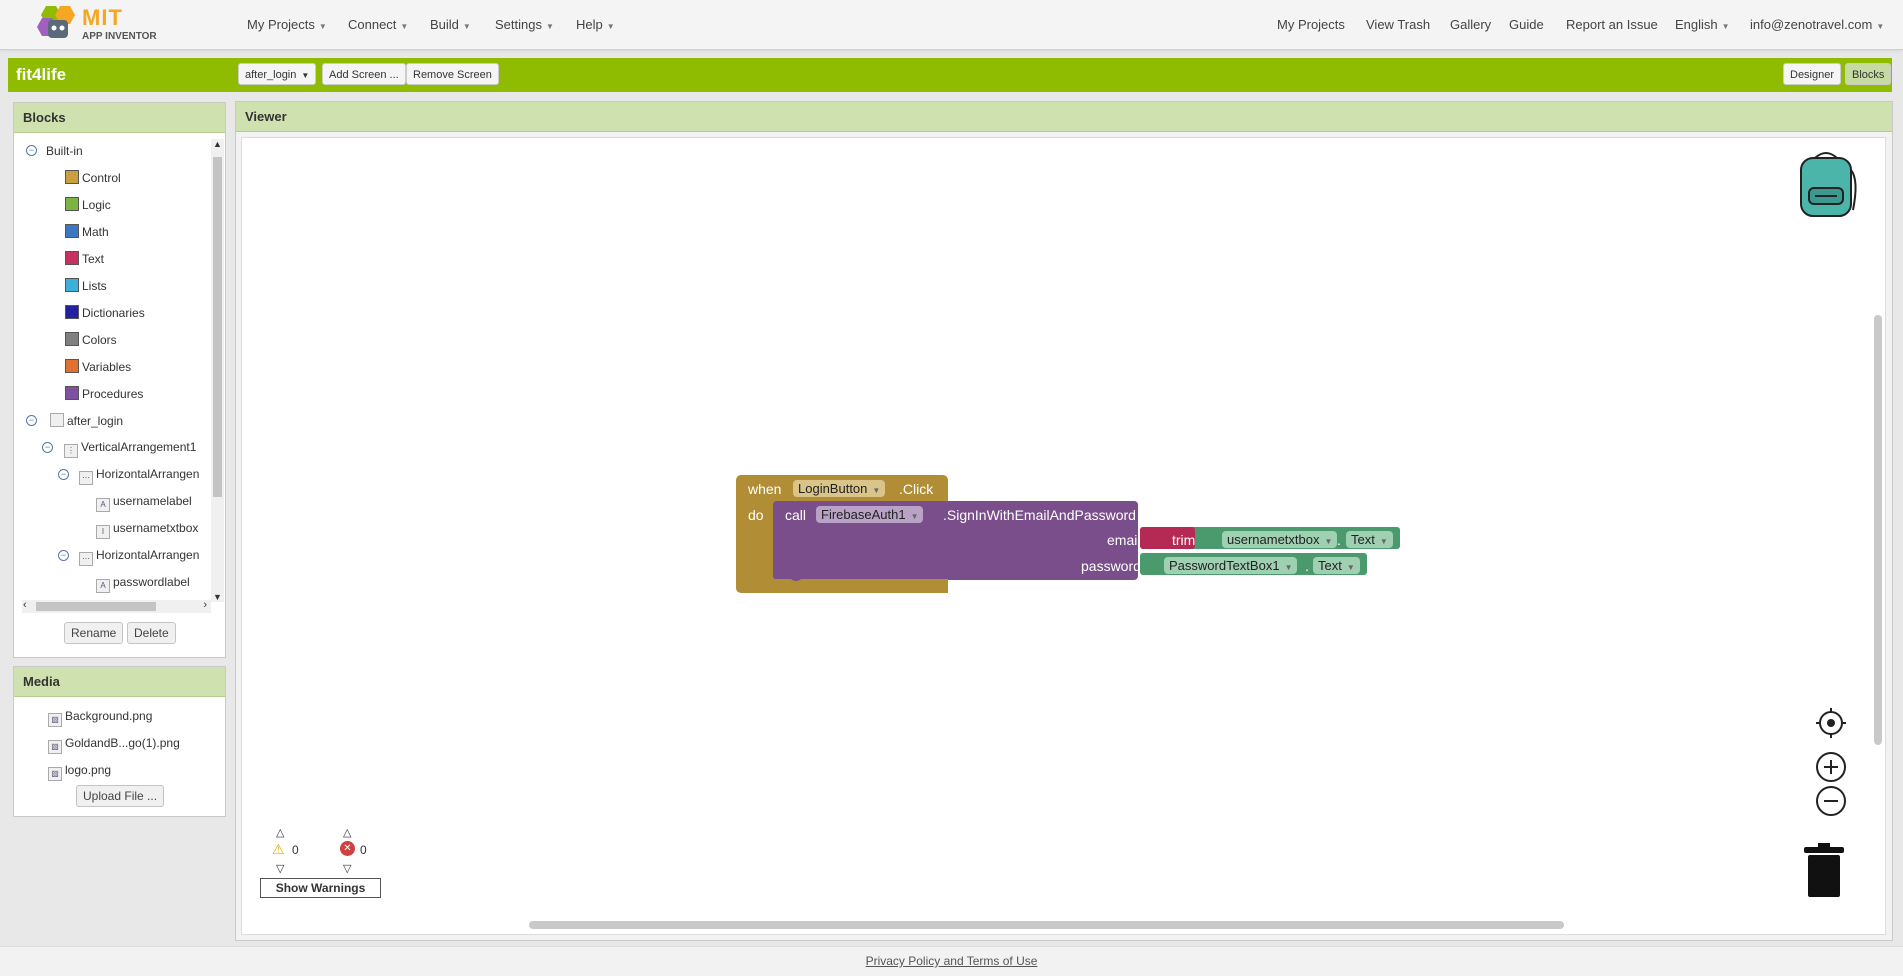 Image resolution: width=1903 pixels, height=976 pixels. What do you see at coordinates (378, 24) in the screenshot?
I see `menu-connect: Connect ▼` at bounding box center [378, 24].